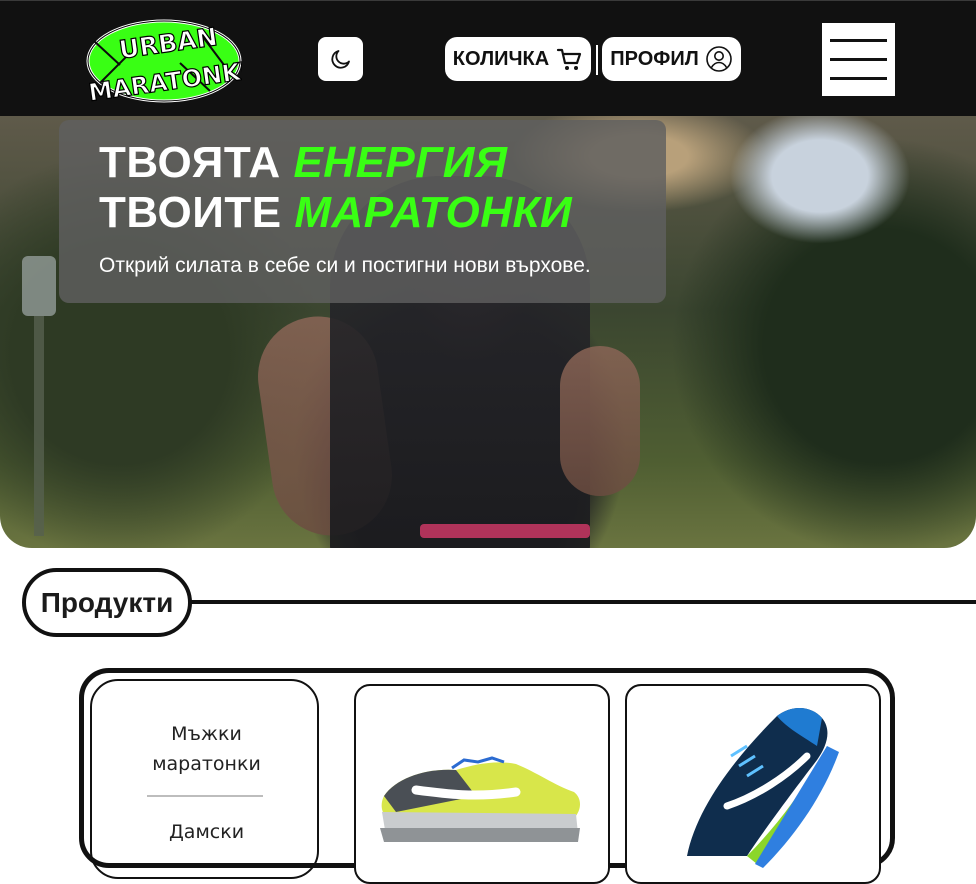 Image resolution: width=976 pixels, height=884 pixels. What do you see at coordinates (206, 749) in the screenshot?
I see `category-item-men: Мъжки маратонки` at bounding box center [206, 749].